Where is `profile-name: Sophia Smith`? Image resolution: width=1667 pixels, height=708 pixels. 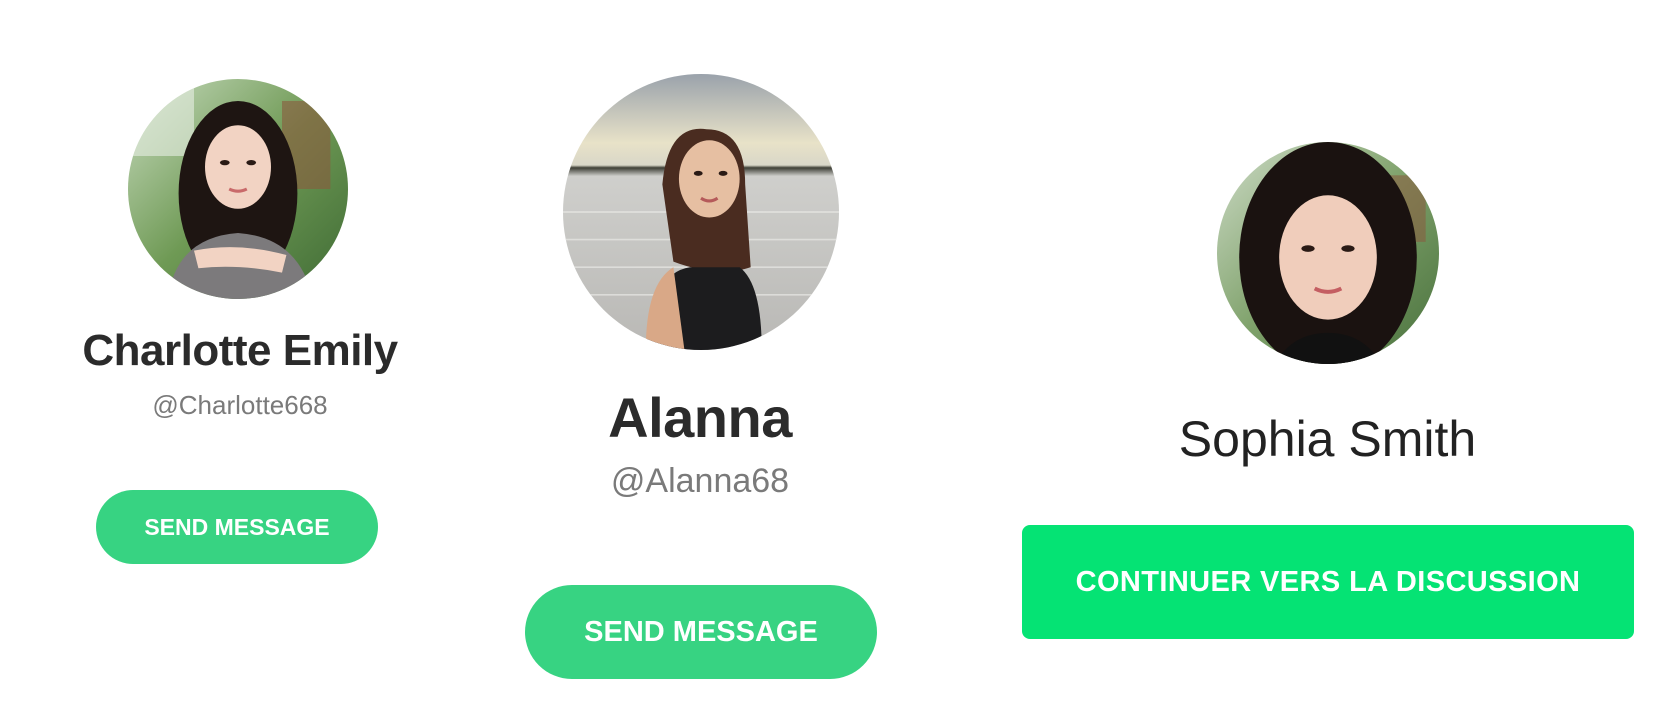
profile-name: Sophia Smith is located at coordinates (1327, 439).